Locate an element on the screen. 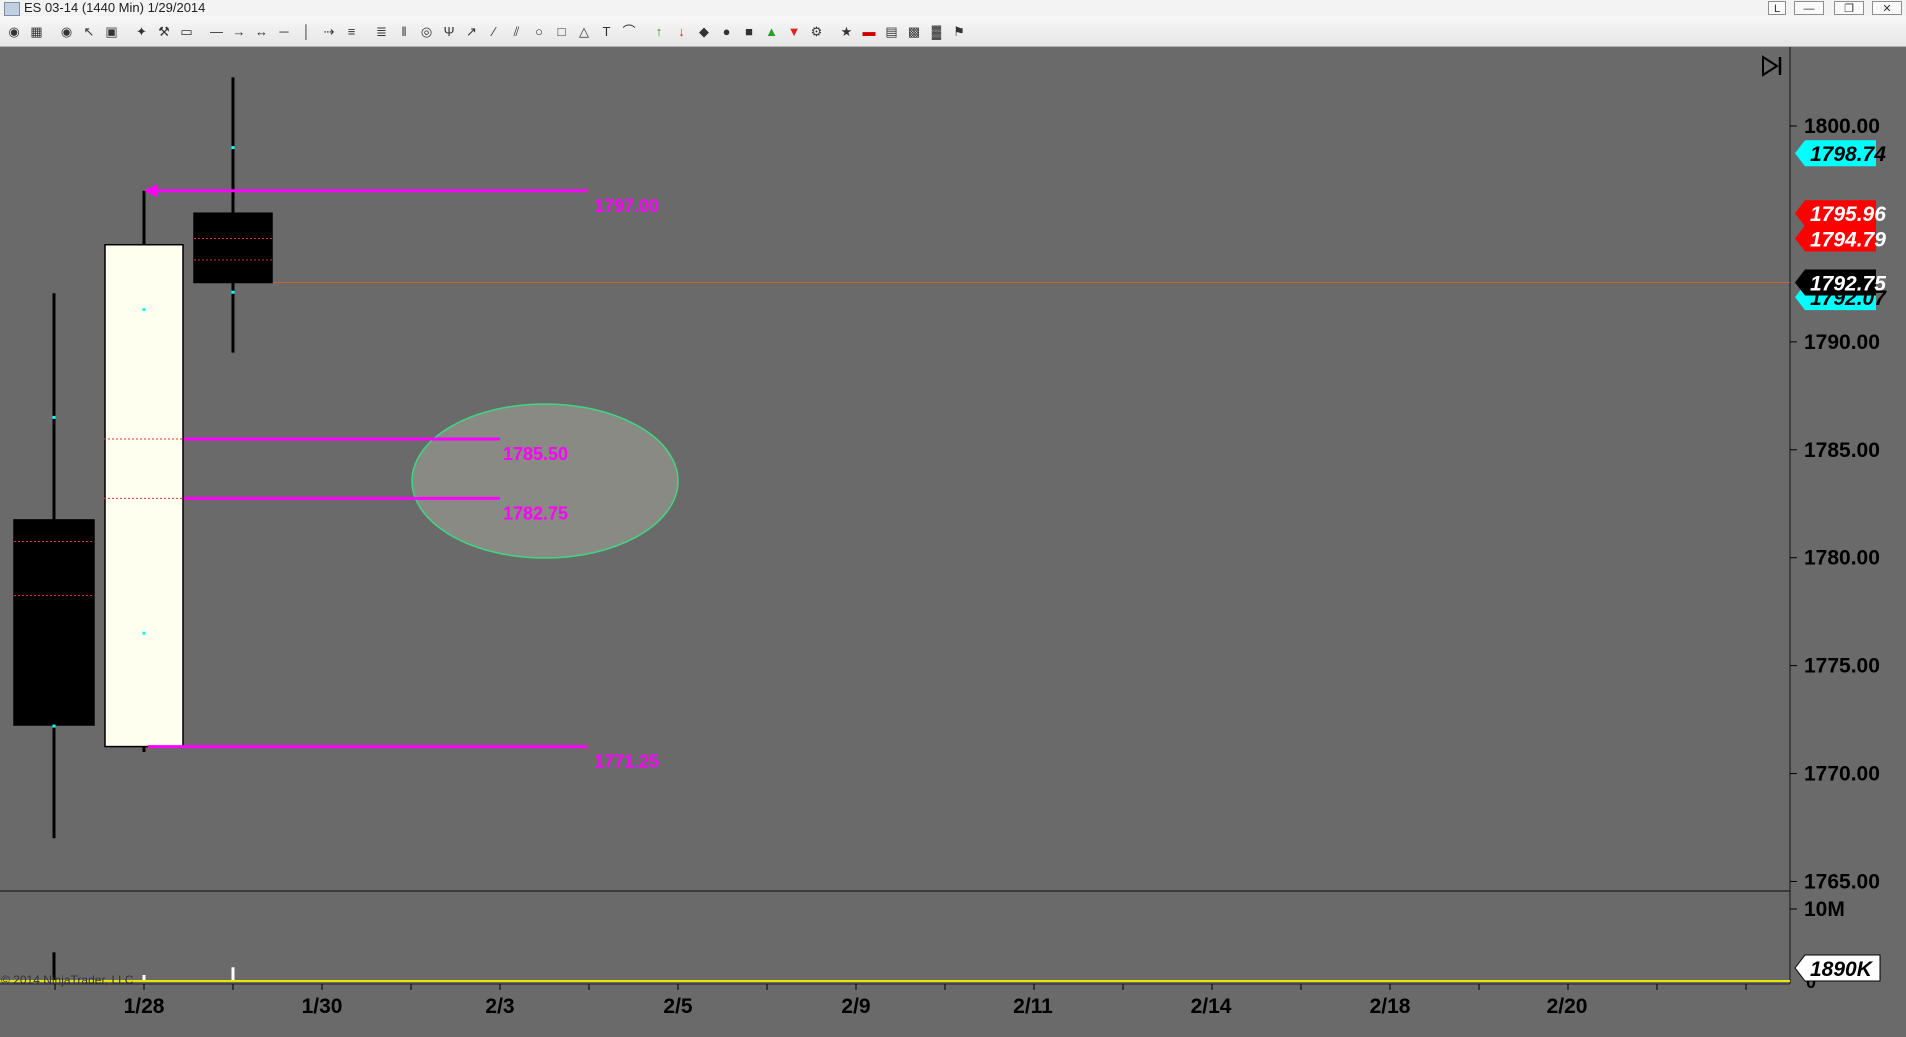 This screenshot has height=1037, width=1906. time-label-2/18: 2/18 is located at coordinates (1390, 1006).